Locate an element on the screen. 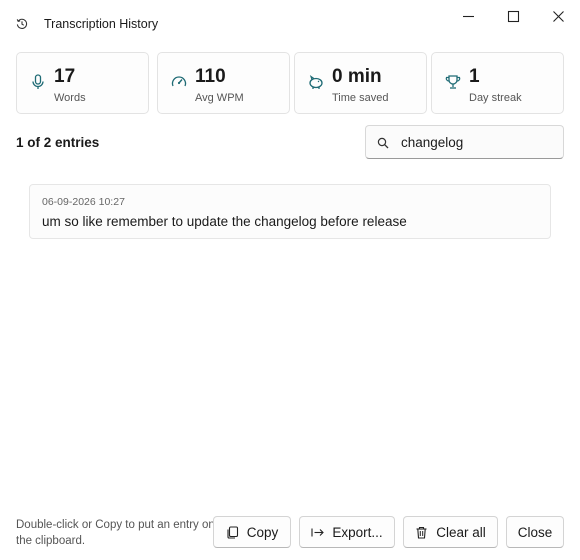 Image resolution: width=580 pixels, height=560 pixels. stat-label: Day streak is located at coordinates (495, 98).